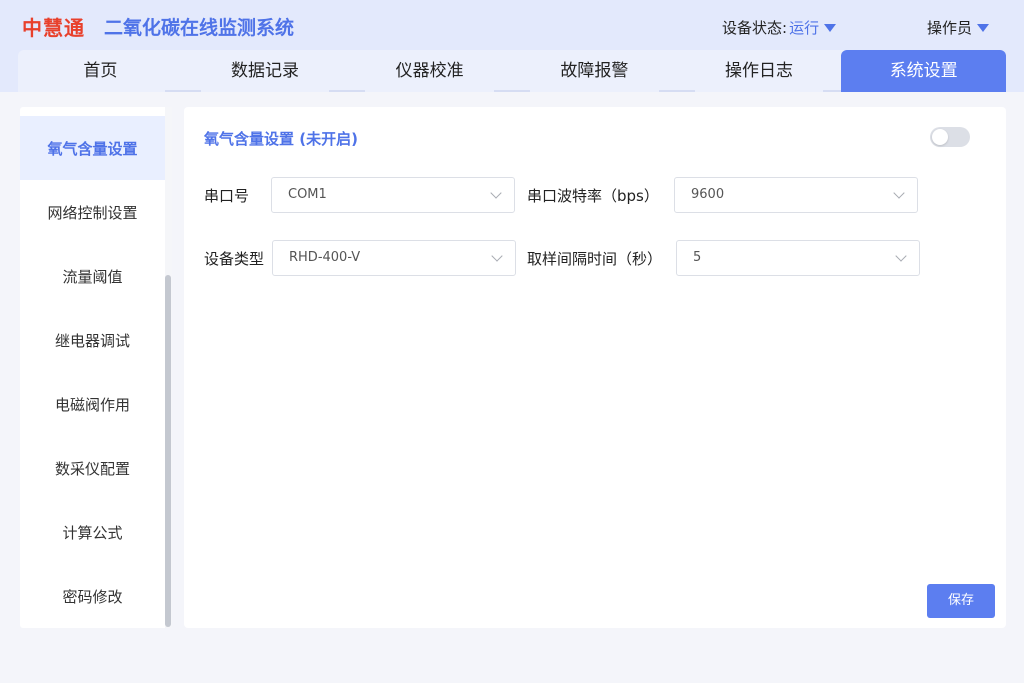 The height and width of the screenshot is (683, 1024). What do you see at coordinates (274, 71) in the screenshot?
I see `tab-data-records: 数据记录` at bounding box center [274, 71].